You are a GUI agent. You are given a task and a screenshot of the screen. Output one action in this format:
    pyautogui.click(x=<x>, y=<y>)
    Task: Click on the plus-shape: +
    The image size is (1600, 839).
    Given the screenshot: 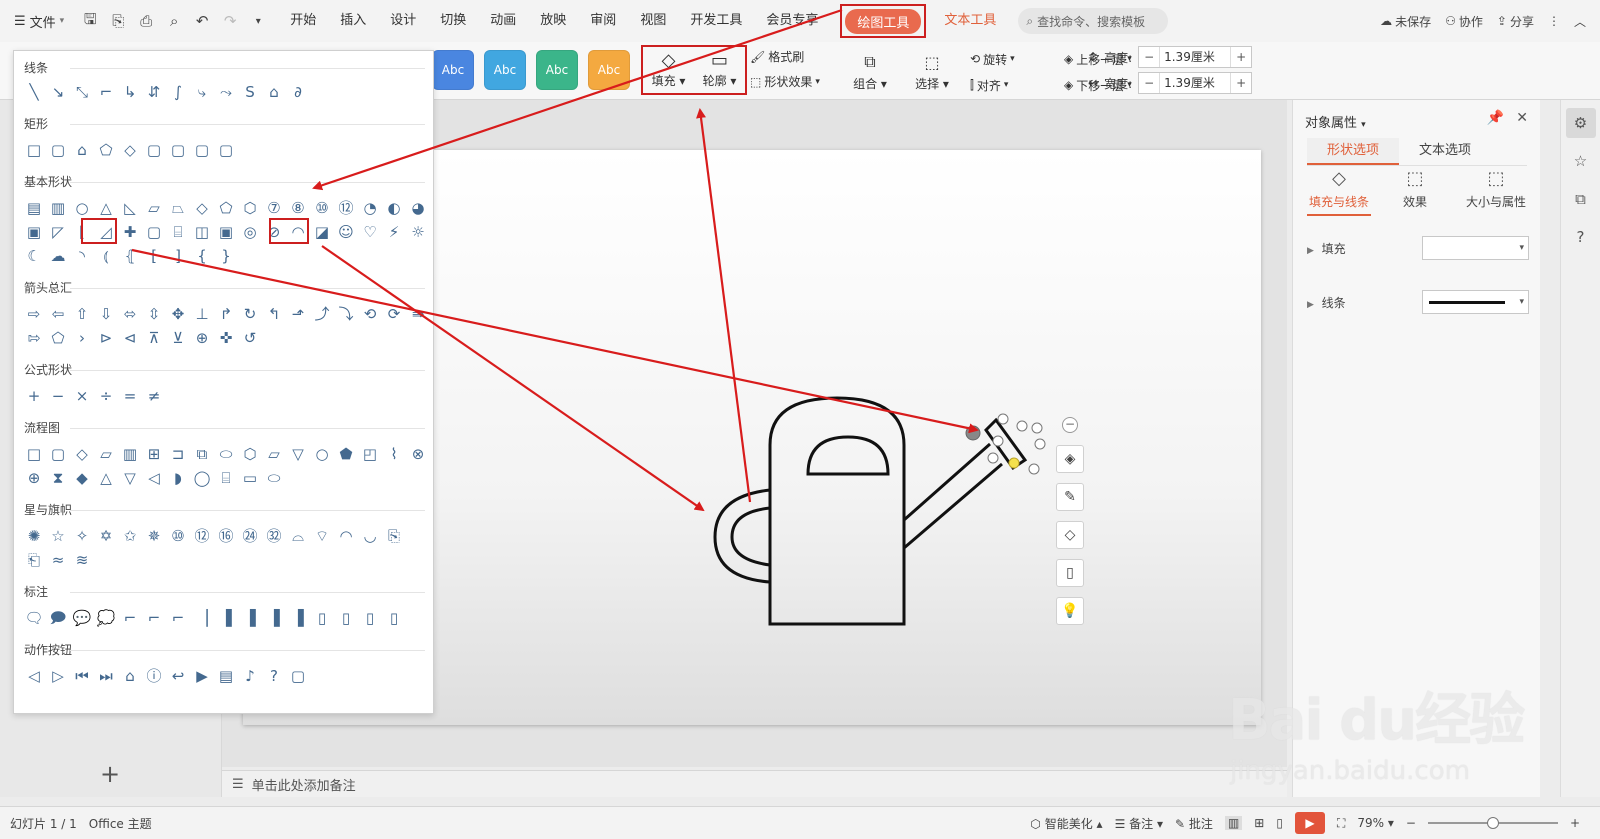 What is the action you would take?
    pyautogui.click(x=34, y=396)
    